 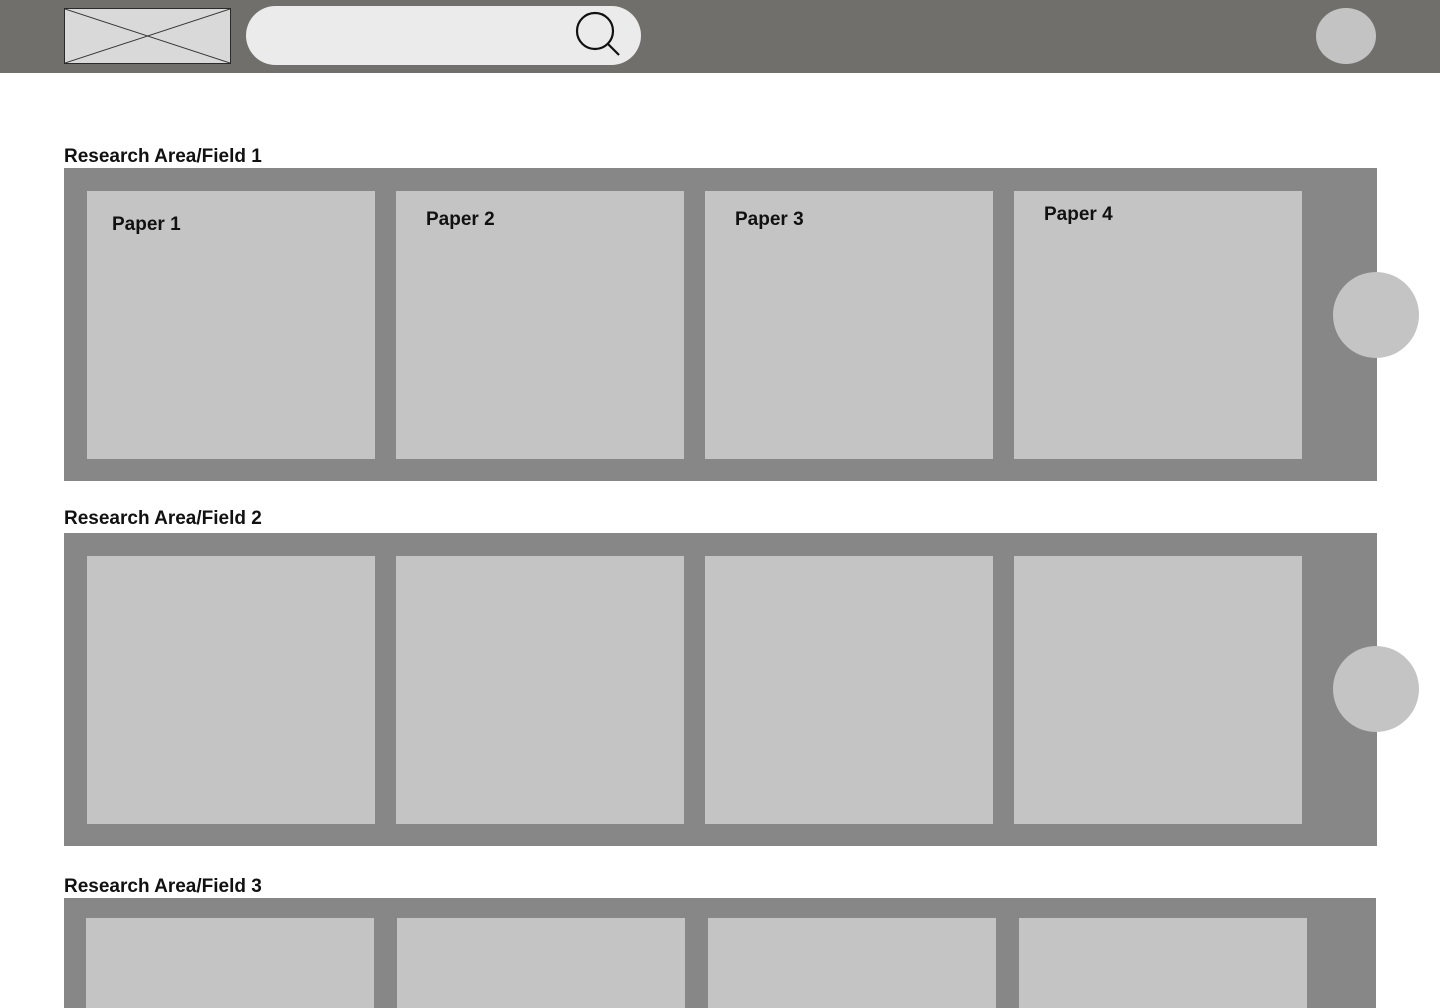 What do you see at coordinates (146, 224) in the screenshot?
I see `paper-title: Paper 1` at bounding box center [146, 224].